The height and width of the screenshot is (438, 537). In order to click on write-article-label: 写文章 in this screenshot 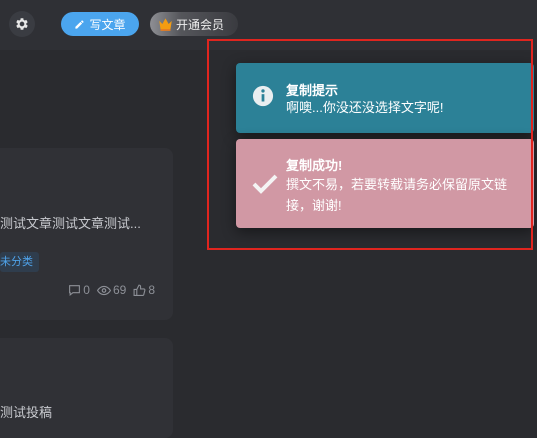, I will do `click(107, 24)`.